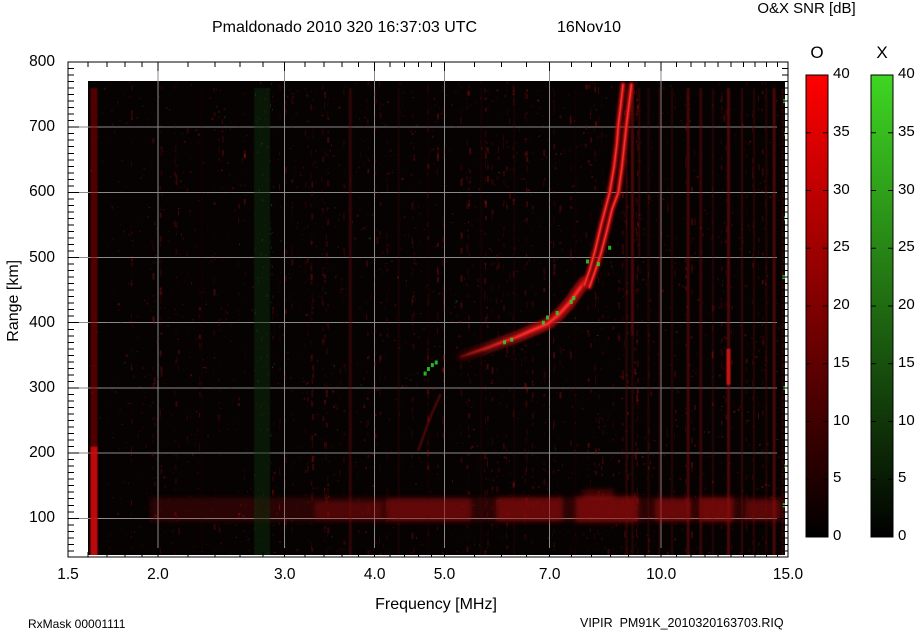 The height and width of the screenshot is (636, 922). Describe the element at coordinates (436, 604) in the screenshot. I see `x-axis-label: Frequency [MHz]` at that location.